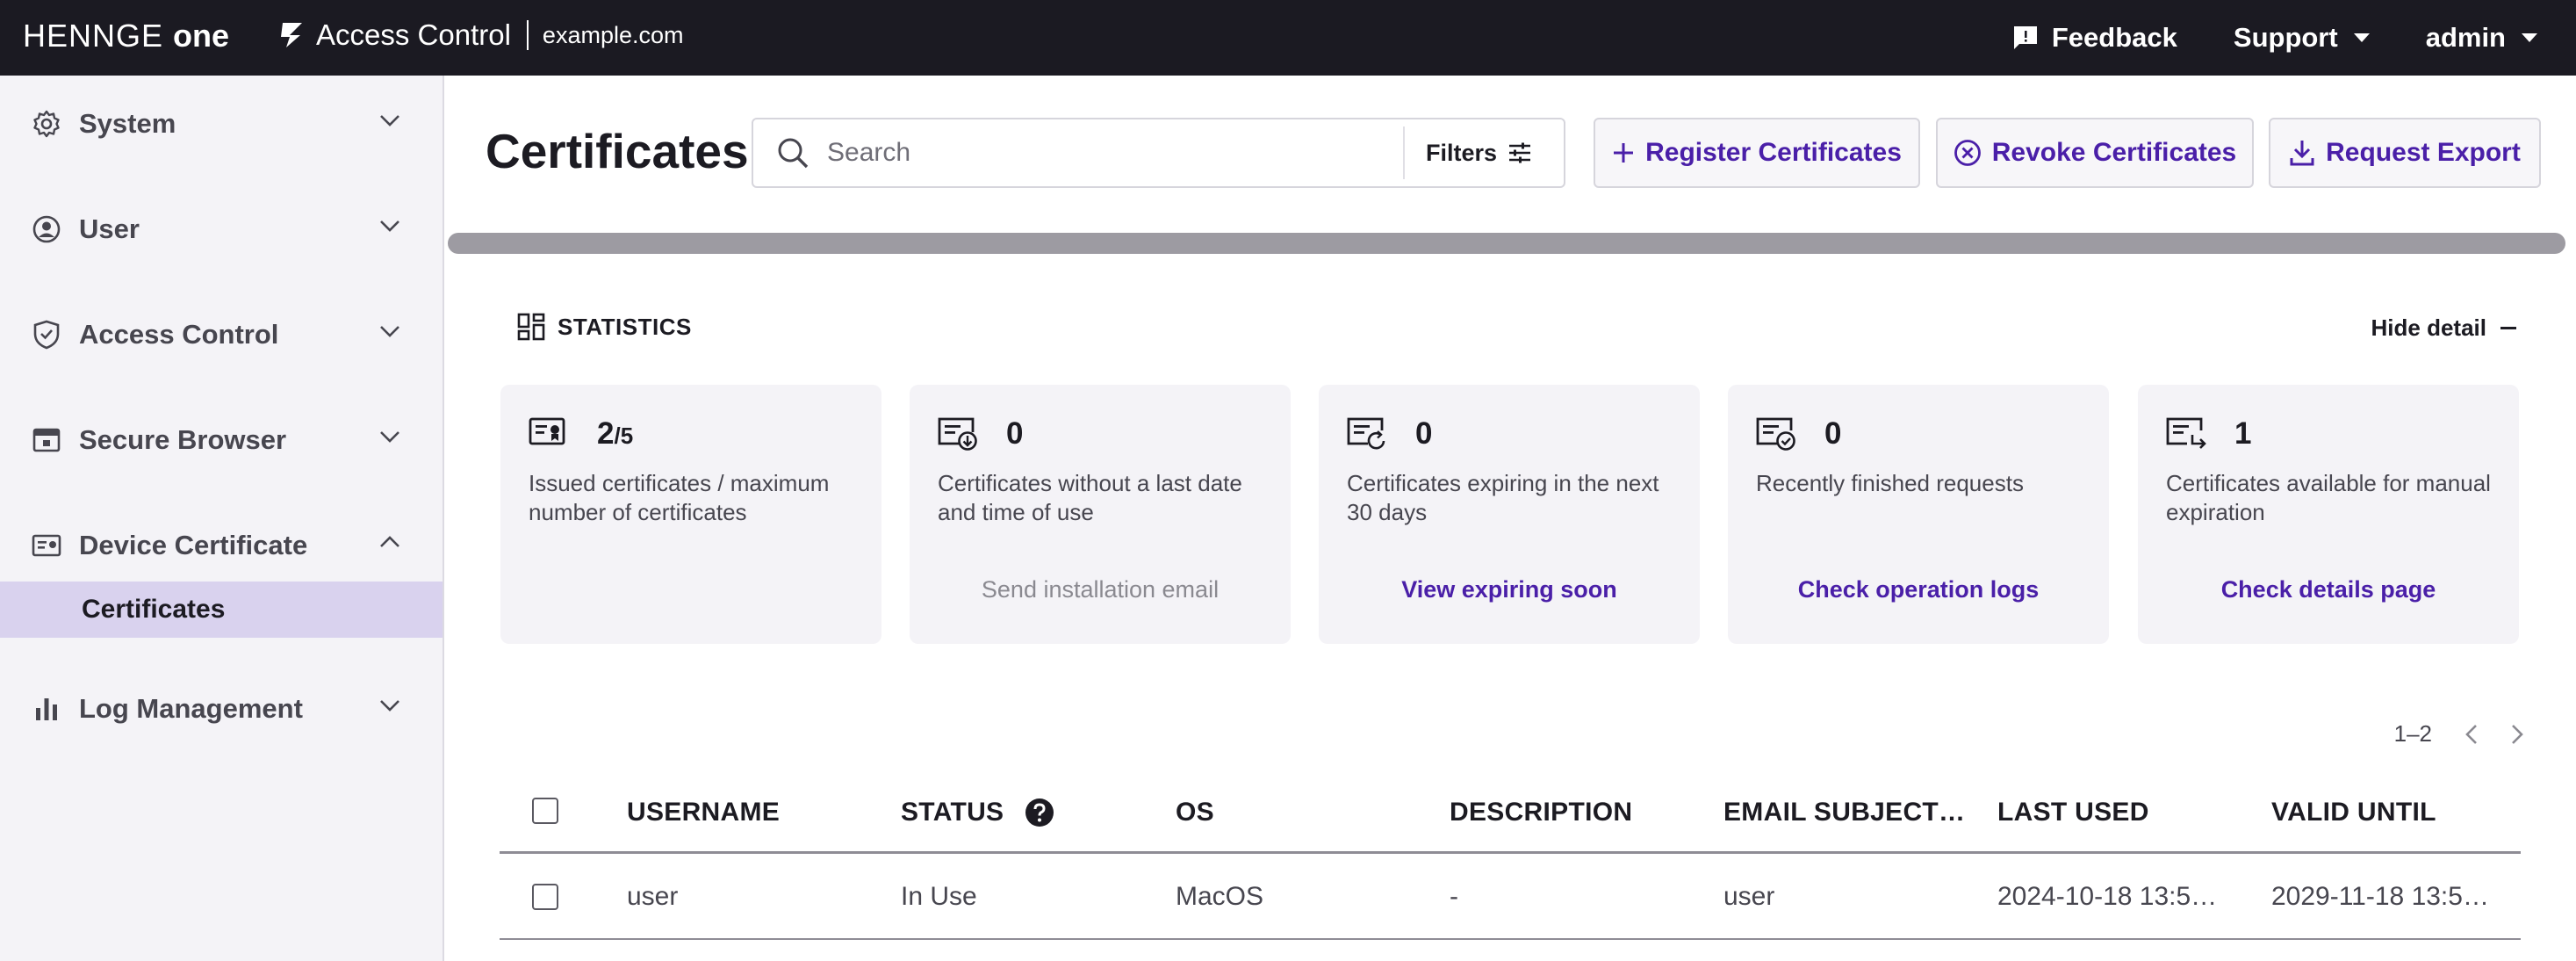  What do you see at coordinates (606, 433) in the screenshot?
I see `stat-value-number: 2` at bounding box center [606, 433].